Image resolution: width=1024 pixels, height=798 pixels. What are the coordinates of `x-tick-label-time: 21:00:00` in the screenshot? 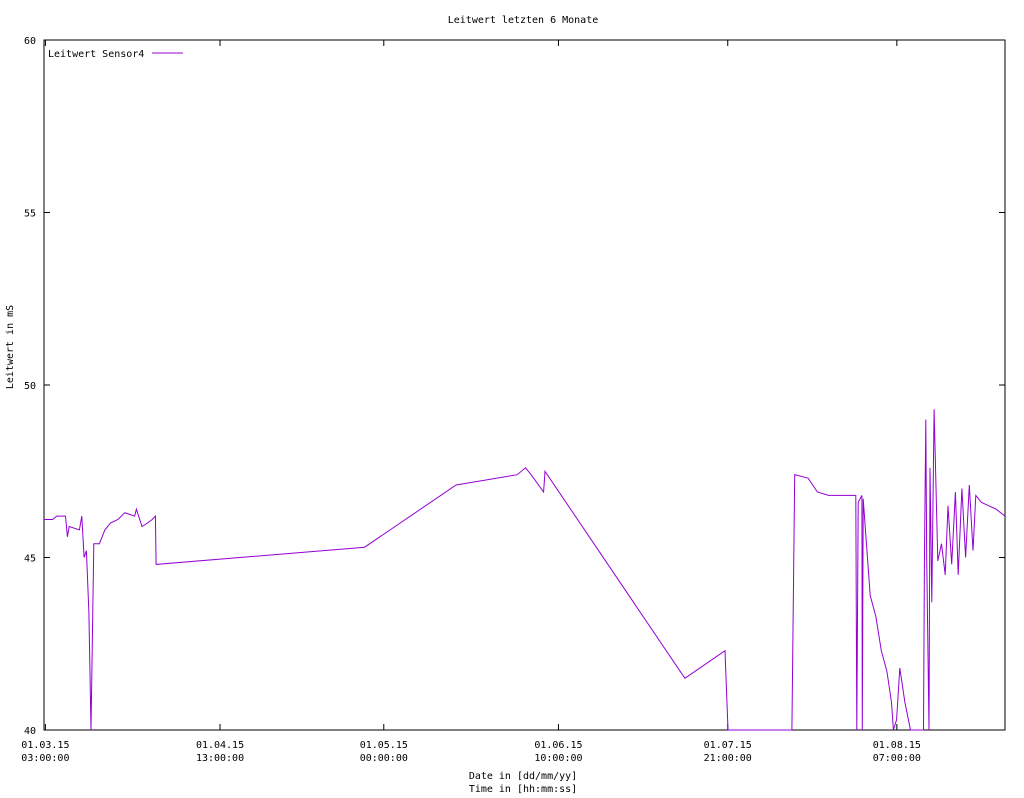 It's located at (728, 758).